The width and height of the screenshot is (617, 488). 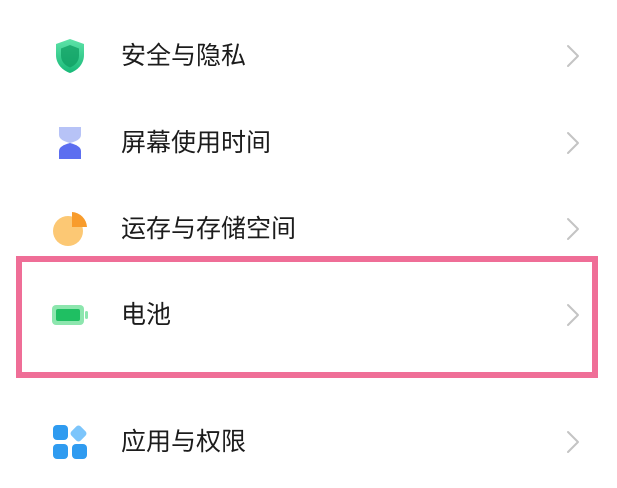 What do you see at coordinates (70, 143) in the screenshot?
I see `hourglass-icon` at bounding box center [70, 143].